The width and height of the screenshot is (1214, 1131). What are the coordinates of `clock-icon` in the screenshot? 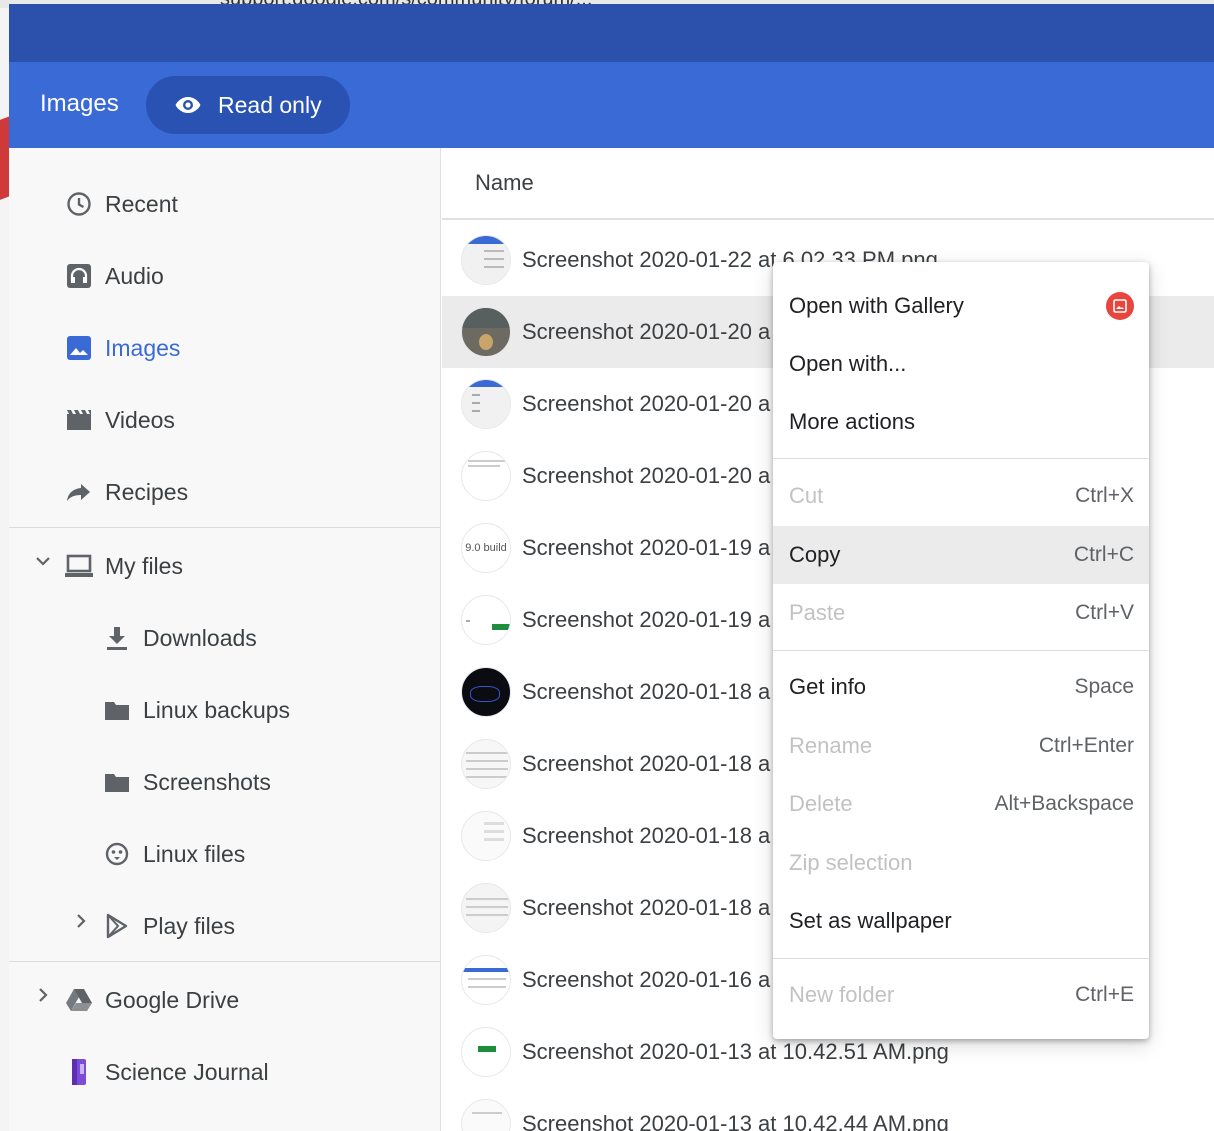 It's located at (79, 204).